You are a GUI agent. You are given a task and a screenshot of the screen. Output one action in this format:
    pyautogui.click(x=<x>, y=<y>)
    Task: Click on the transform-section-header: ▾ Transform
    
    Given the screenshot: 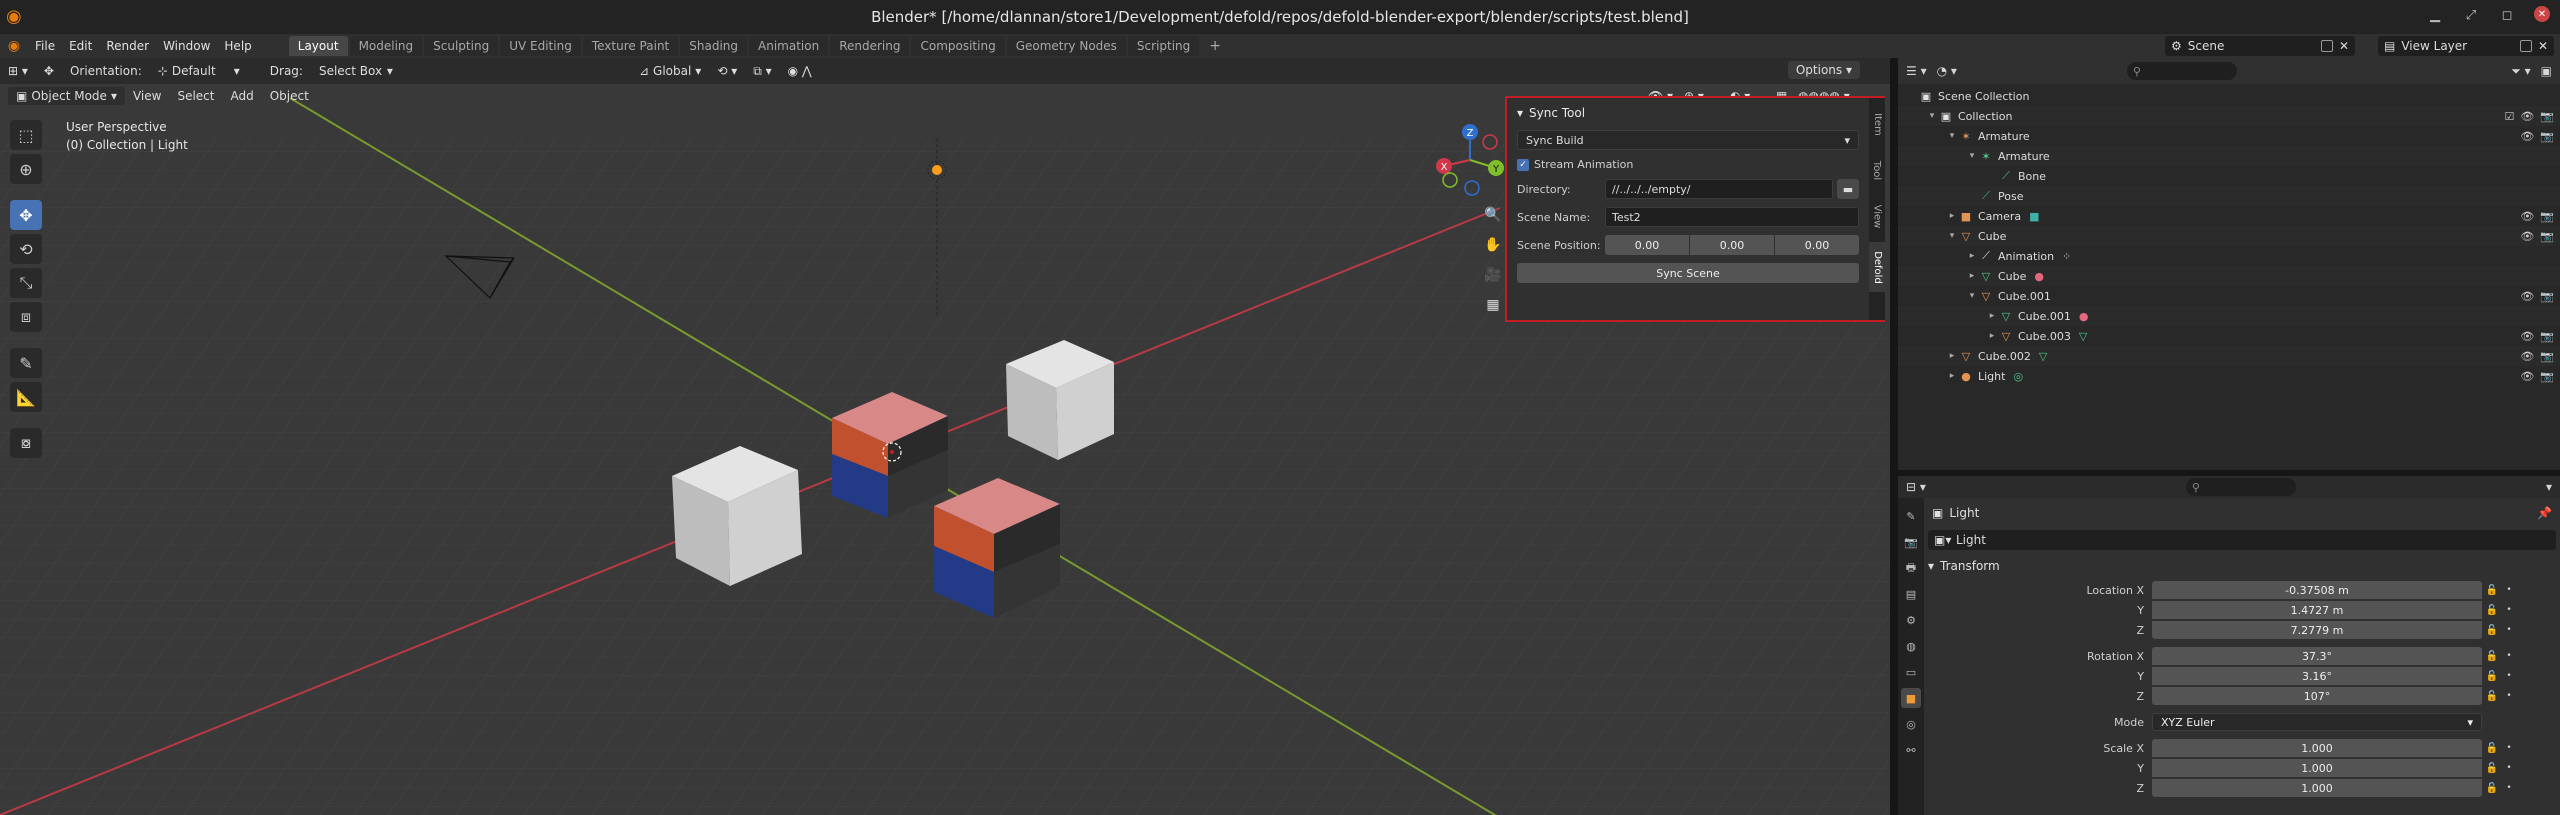 What is the action you would take?
    pyautogui.click(x=2242, y=566)
    